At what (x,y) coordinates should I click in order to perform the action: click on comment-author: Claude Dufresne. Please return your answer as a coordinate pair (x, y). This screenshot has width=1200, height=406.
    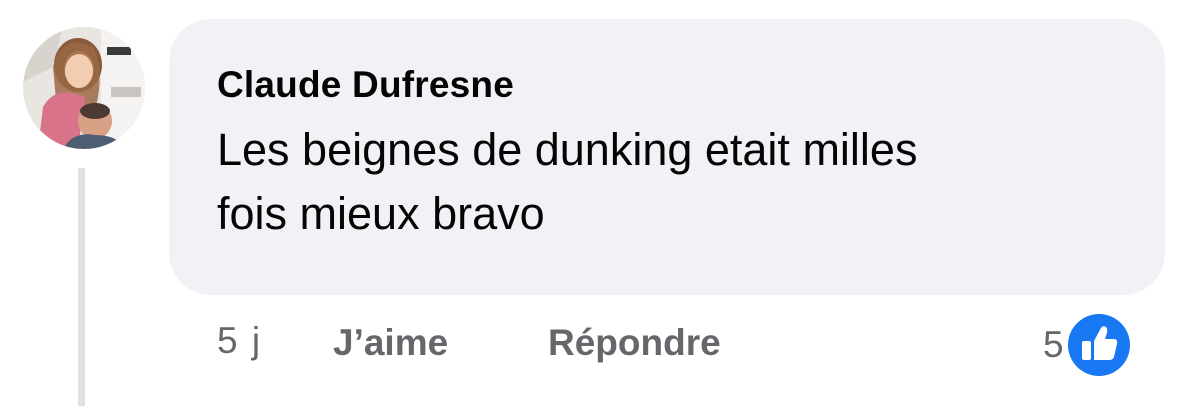
    Looking at the image, I should click on (365, 85).